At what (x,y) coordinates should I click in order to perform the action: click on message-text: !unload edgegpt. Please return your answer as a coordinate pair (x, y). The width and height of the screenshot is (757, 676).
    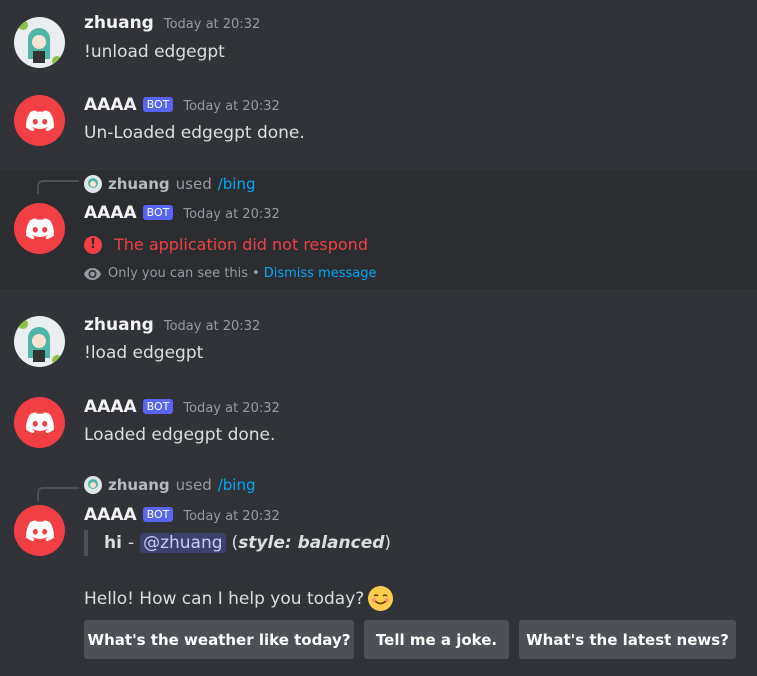
    Looking at the image, I should click on (154, 52).